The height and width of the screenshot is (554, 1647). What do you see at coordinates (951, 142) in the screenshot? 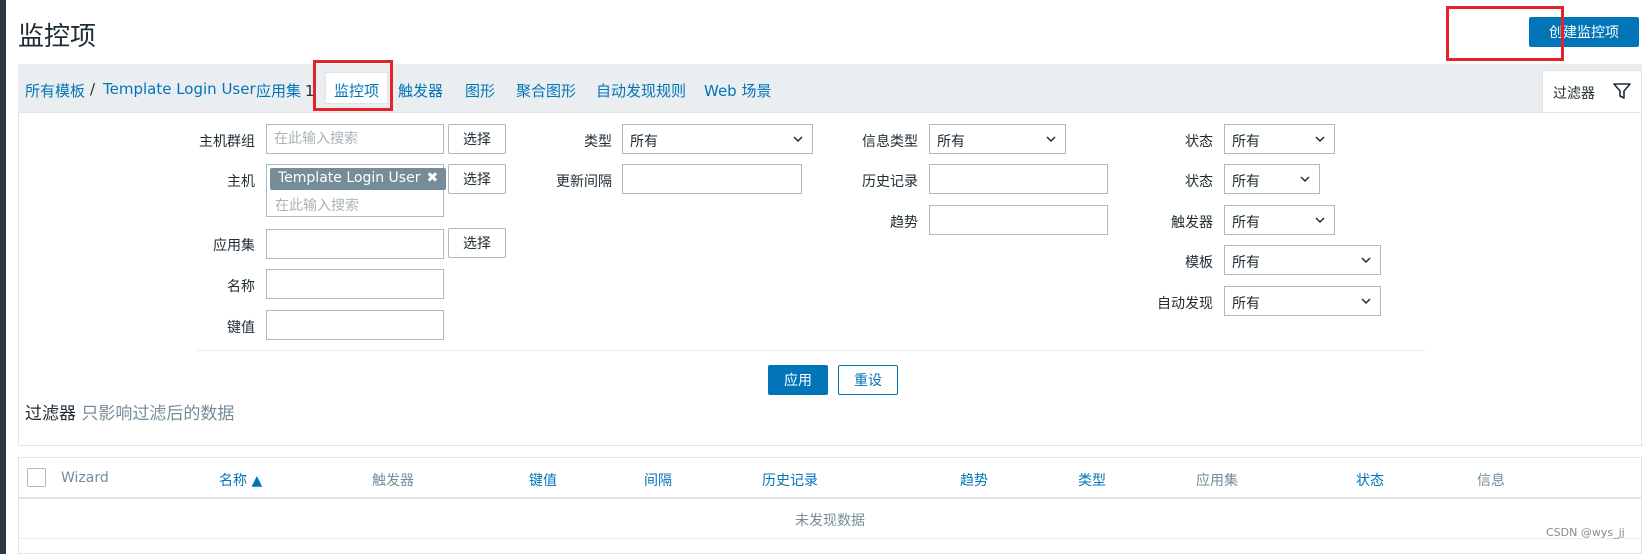
I see `info-type-select-value: 所有` at bounding box center [951, 142].